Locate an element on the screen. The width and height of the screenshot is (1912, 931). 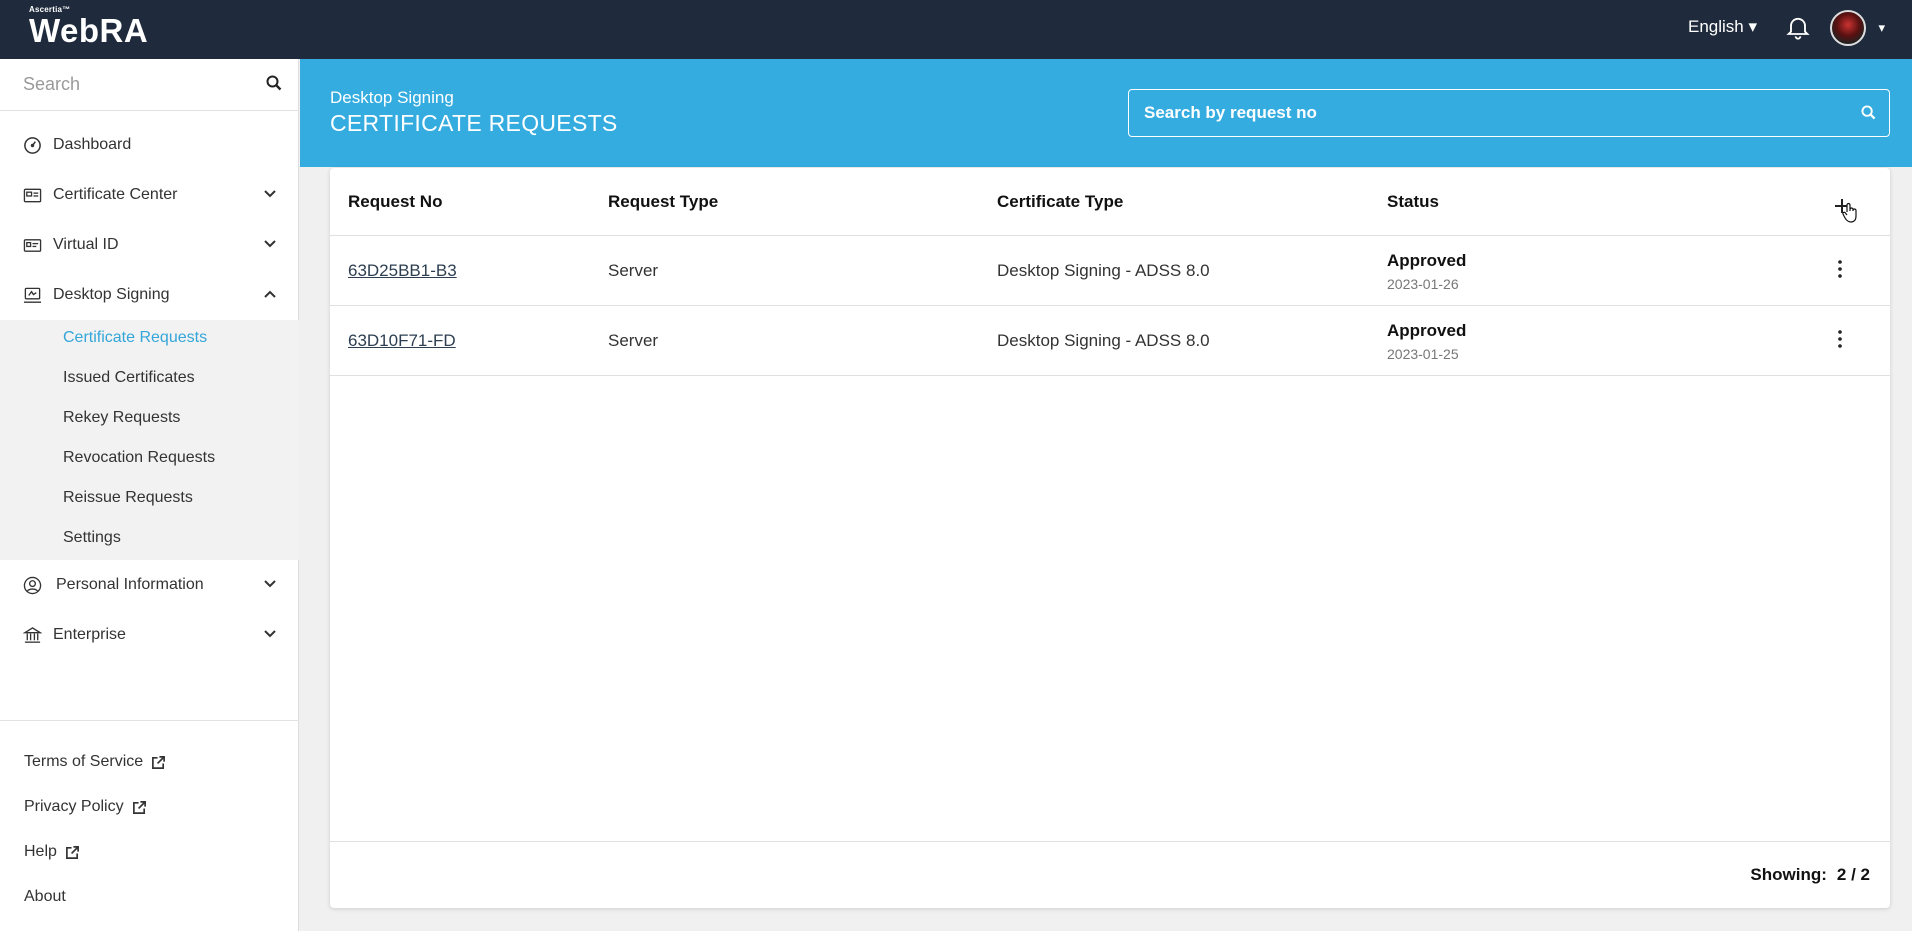
header-divider is located at coordinates (1110, 235).